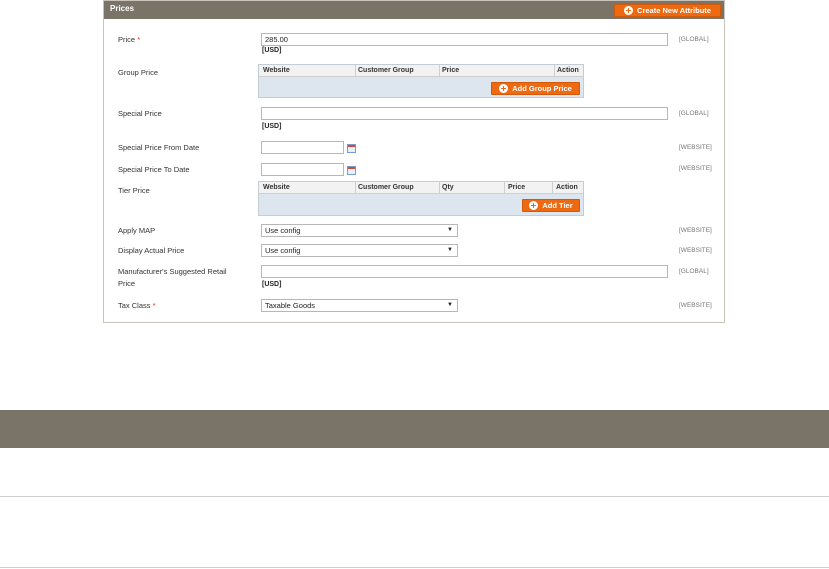 Image resolution: width=829 pixels, height=569 pixels. Describe the element at coordinates (694, 271) in the screenshot. I see `msrp-scope: [GLOBAL]` at that location.